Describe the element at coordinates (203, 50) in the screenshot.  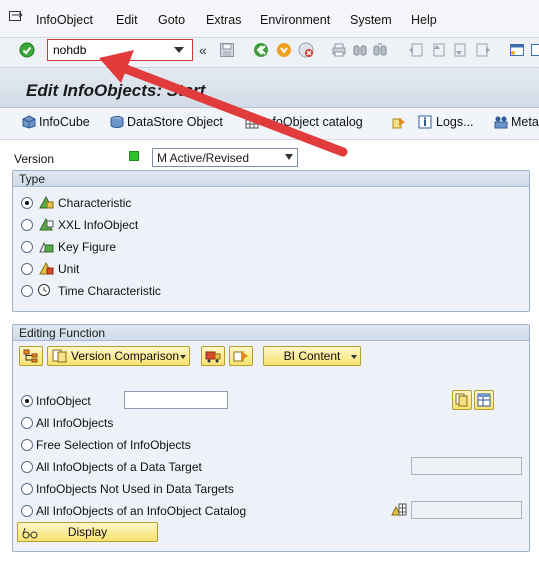
I see `collapse-chevron-icon: «` at that location.